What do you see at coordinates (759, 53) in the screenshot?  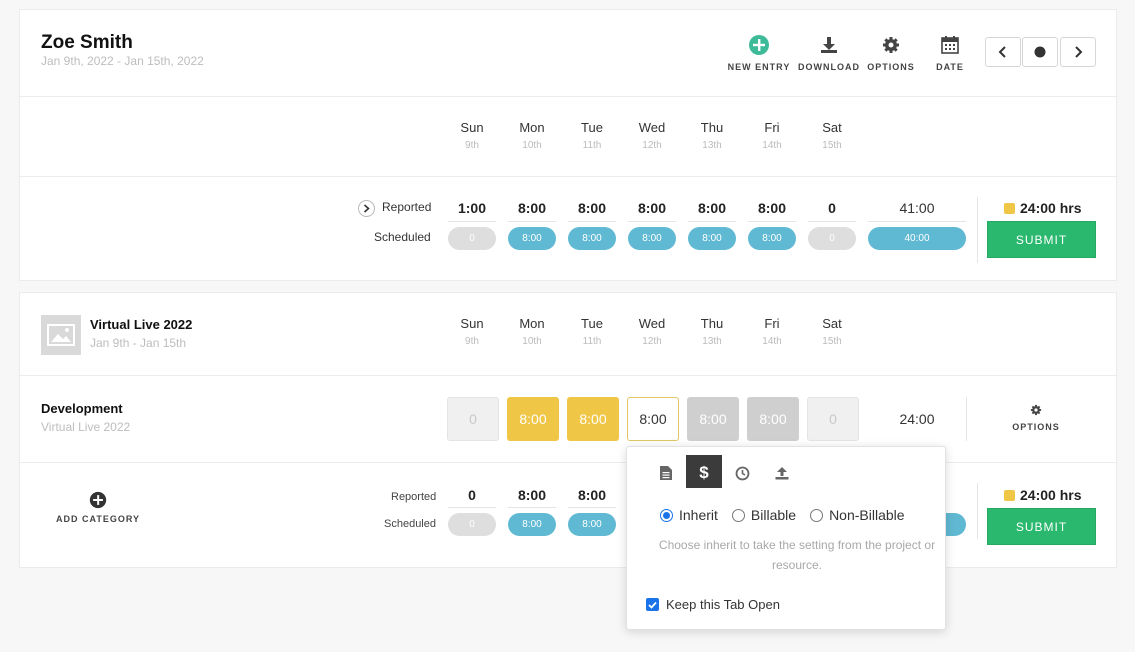 I see `new-entry-button: NEW ENTRY` at bounding box center [759, 53].